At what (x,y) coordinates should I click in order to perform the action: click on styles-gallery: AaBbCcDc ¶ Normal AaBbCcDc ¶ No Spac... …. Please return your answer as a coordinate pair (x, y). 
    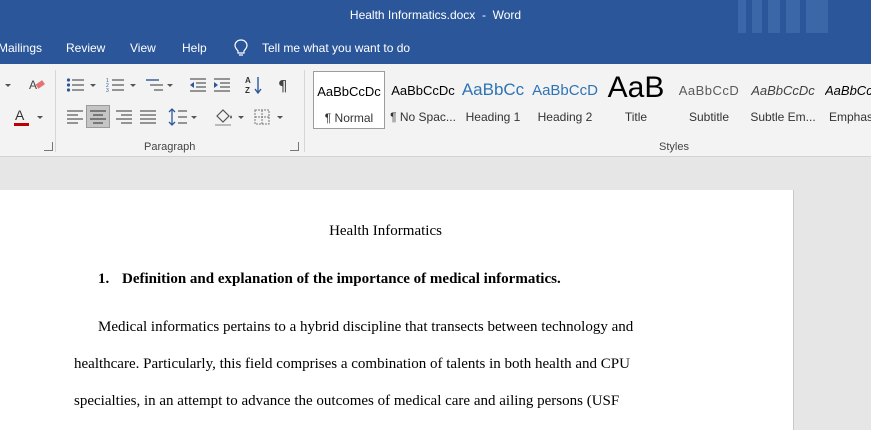
    Looking at the image, I should click on (592, 100).